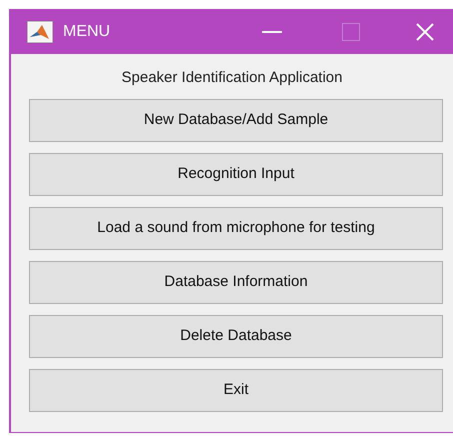  Describe the element at coordinates (351, 31) in the screenshot. I see `maximize-icon` at that location.